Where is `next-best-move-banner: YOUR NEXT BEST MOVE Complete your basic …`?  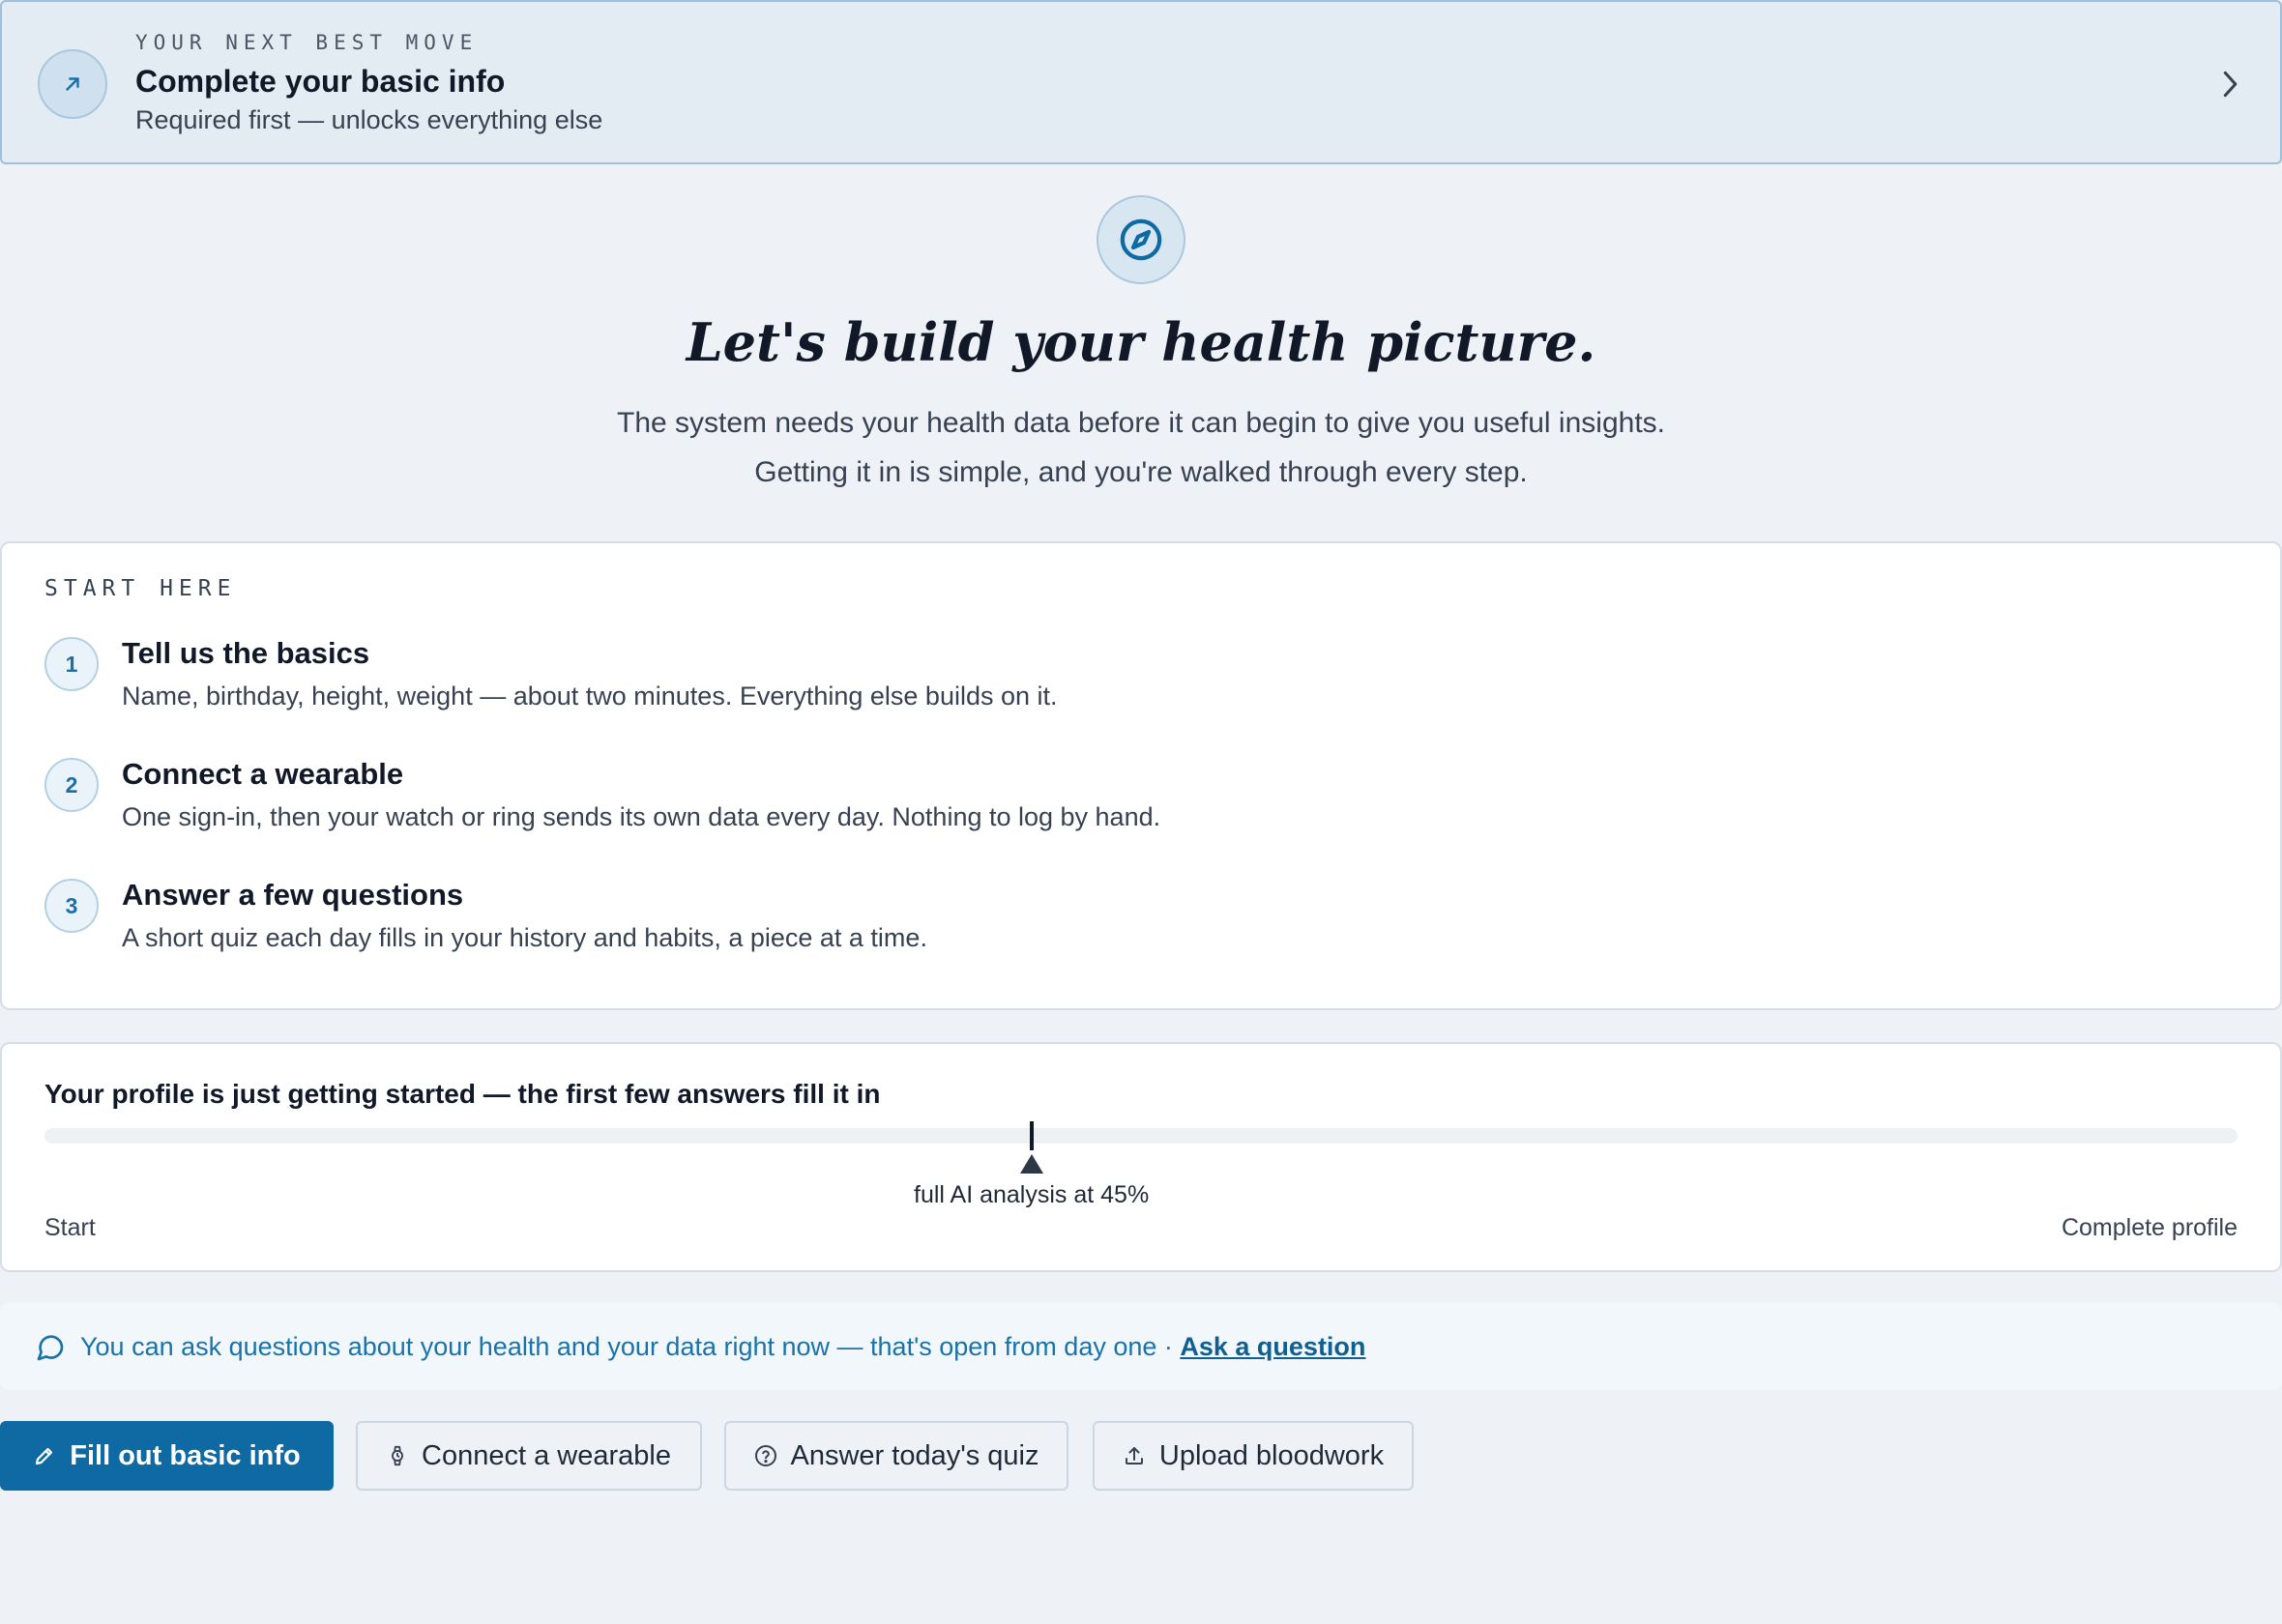 next-best-move-banner: YOUR NEXT BEST MOVE Complete your basic … is located at coordinates (1141, 82).